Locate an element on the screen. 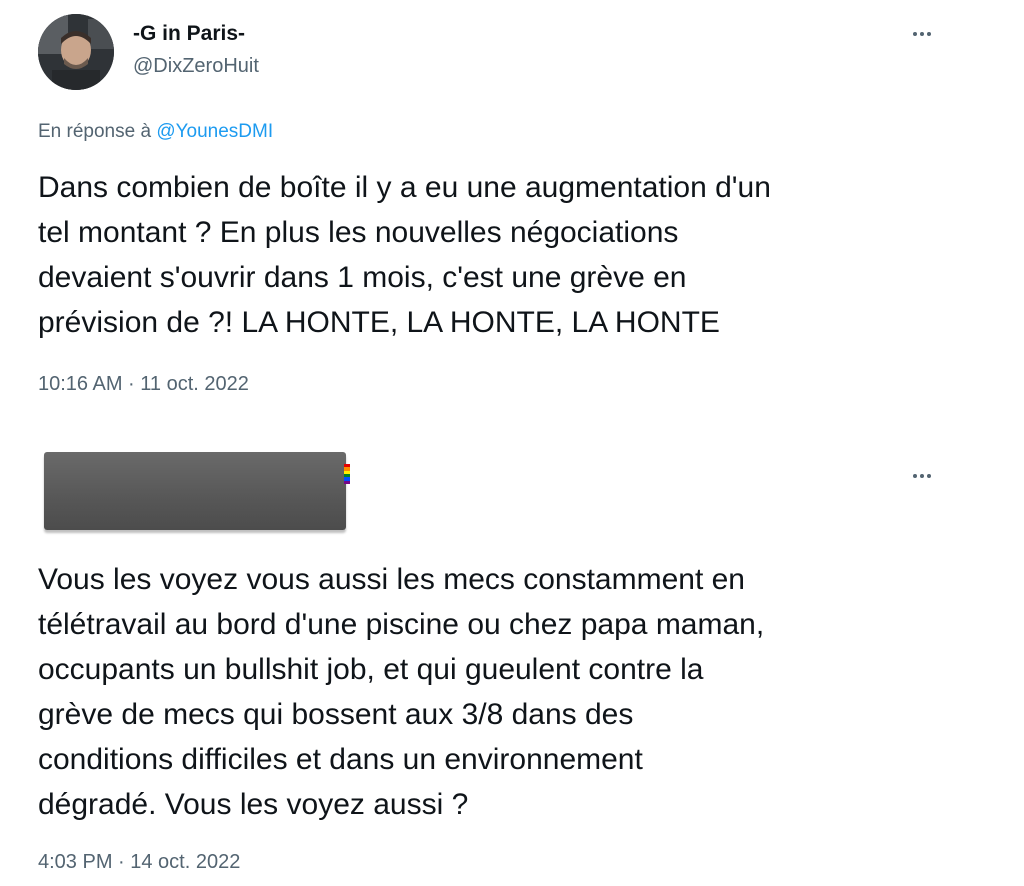 This screenshot has height=886, width=1024. tweet-timestamp: 4:03 PM · 14 oct. 2022 is located at coordinates (139, 862).